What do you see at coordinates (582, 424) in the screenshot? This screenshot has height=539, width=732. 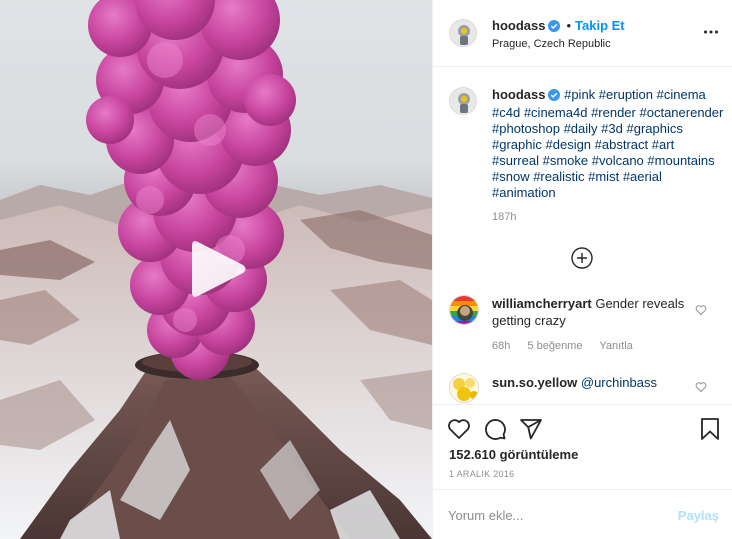 I see `post-actions` at bounding box center [582, 424].